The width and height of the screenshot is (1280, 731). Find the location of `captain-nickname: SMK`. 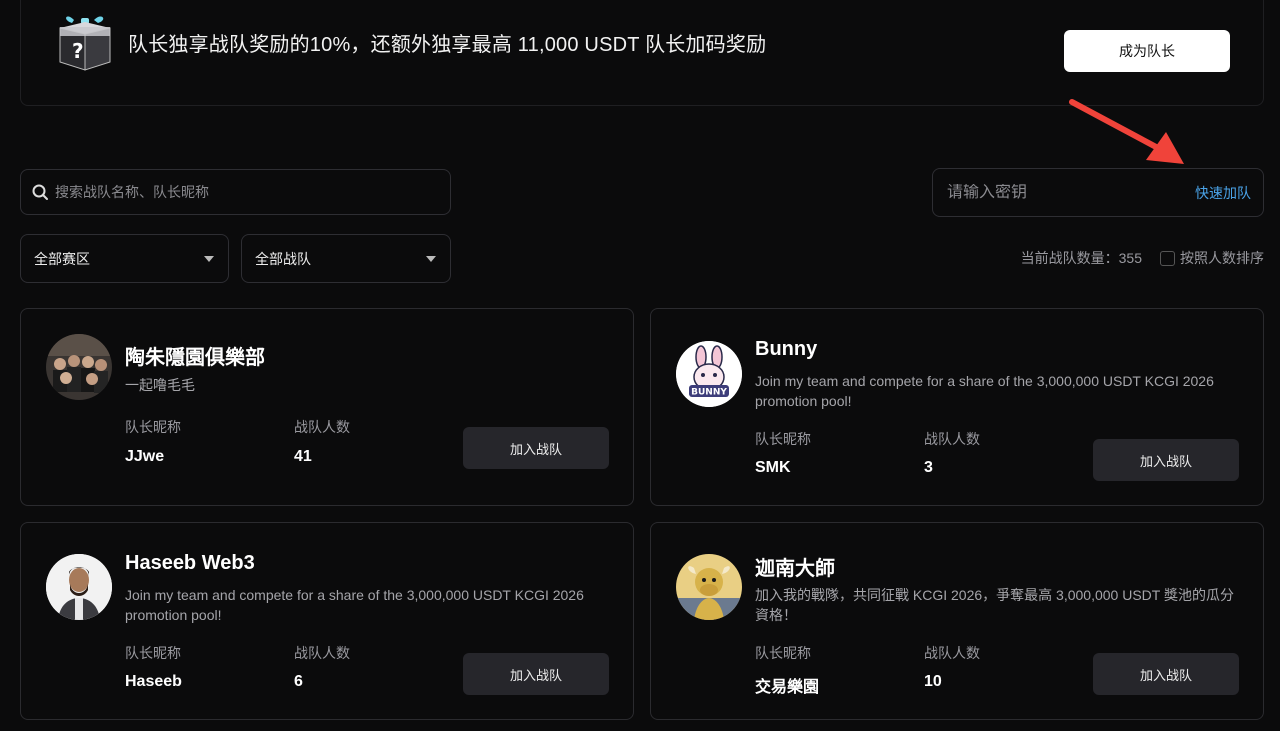

captain-nickname: SMK is located at coordinates (773, 467).